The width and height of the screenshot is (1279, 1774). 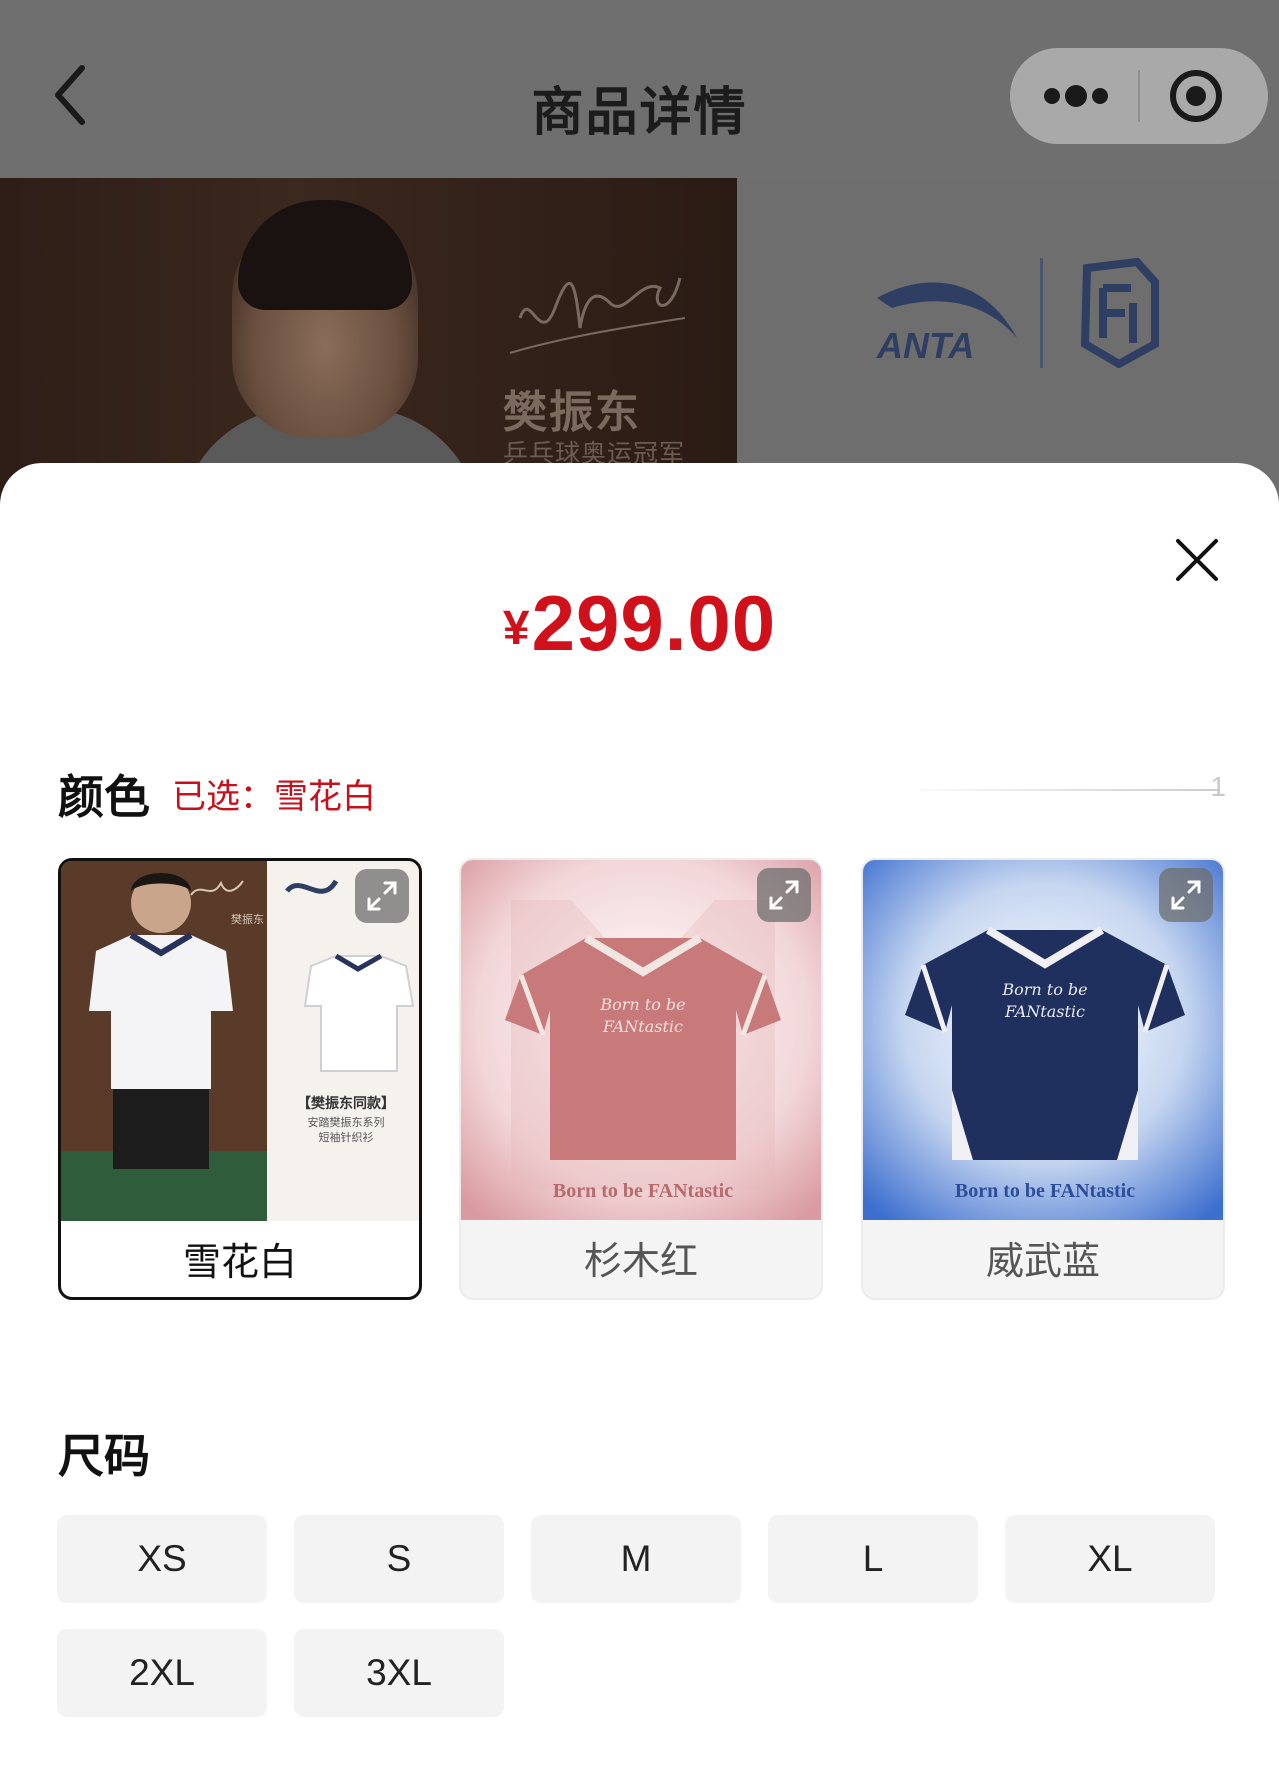 What do you see at coordinates (346, 1103) in the screenshot?
I see `svg-text: 【樊振东同款】` at bounding box center [346, 1103].